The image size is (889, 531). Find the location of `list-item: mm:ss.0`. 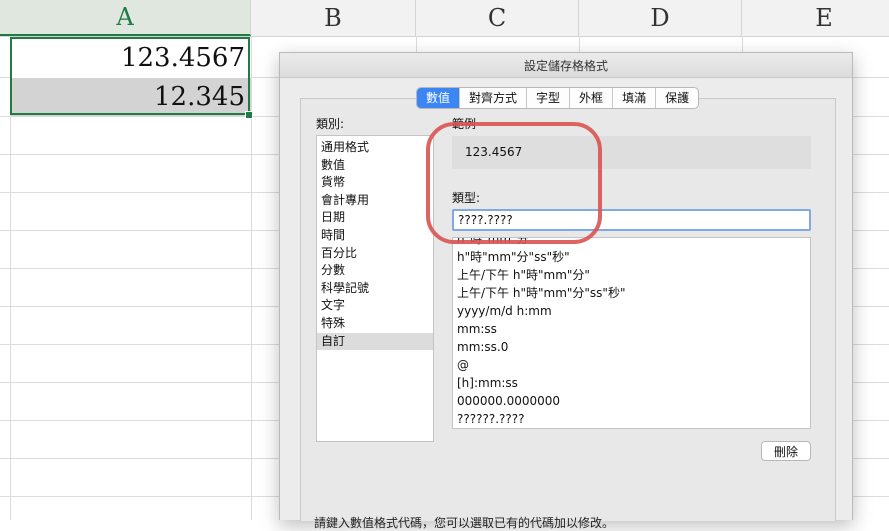

list-item: mm:ss.0 is located at coordinates (631, 347).